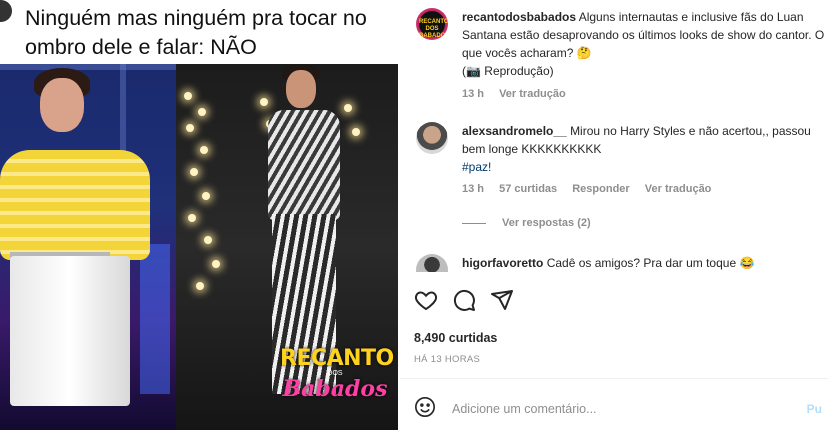 The width and height of the screenshot is (828, 430). What do you see at coordinates (473, 189) in the screenshot?
I see `comment-time: 13 h` at bounding box center [473, 189].